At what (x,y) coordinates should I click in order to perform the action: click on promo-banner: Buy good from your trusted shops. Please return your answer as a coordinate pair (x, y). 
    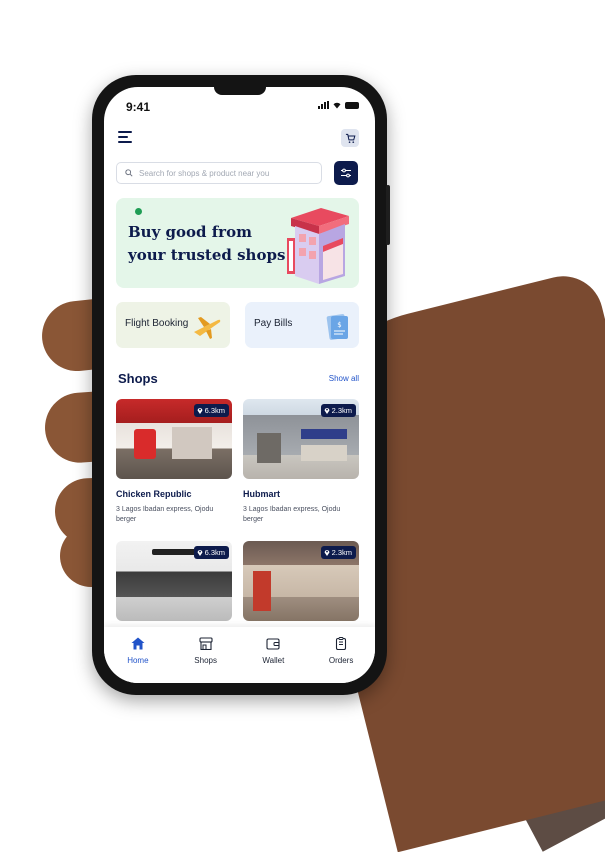
    Looking at the image, I should click on (237, 243).